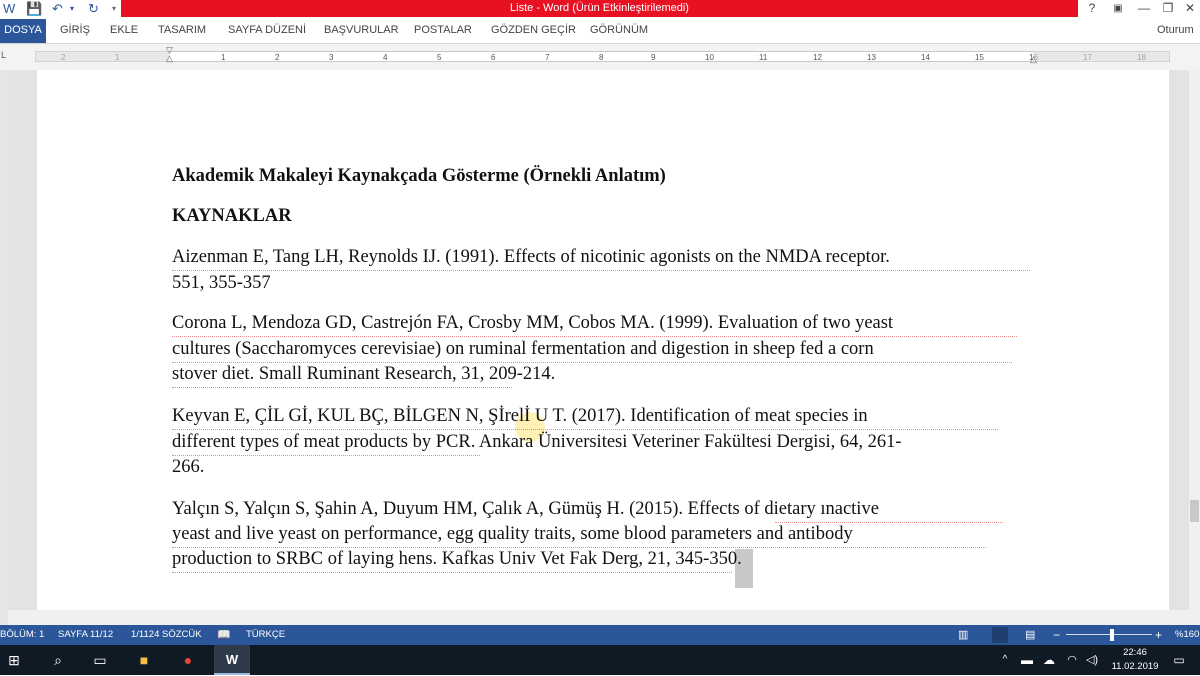 Image resolution: width=1200 pixels, height=676 pixels. What do you see at coordinates (1005, 660) in the screenshot?
I see `show-hidden-icons-icon: ^` at bounding box center [1005, 660].